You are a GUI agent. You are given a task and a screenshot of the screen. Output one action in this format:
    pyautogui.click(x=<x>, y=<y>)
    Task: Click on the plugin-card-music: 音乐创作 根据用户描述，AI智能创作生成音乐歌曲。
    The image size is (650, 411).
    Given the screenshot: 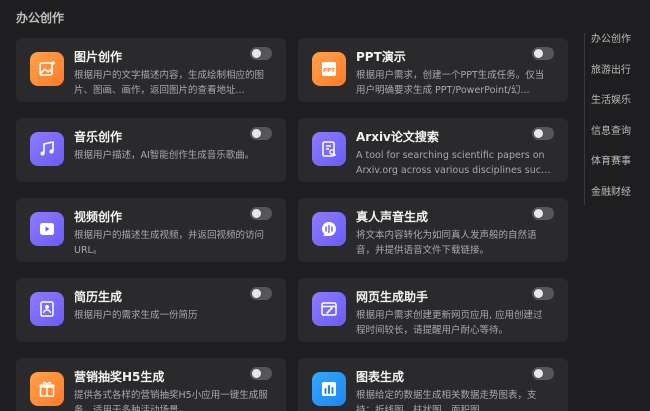 What is the action you would take?
    pyautogui.click(x=151, y=150)
    